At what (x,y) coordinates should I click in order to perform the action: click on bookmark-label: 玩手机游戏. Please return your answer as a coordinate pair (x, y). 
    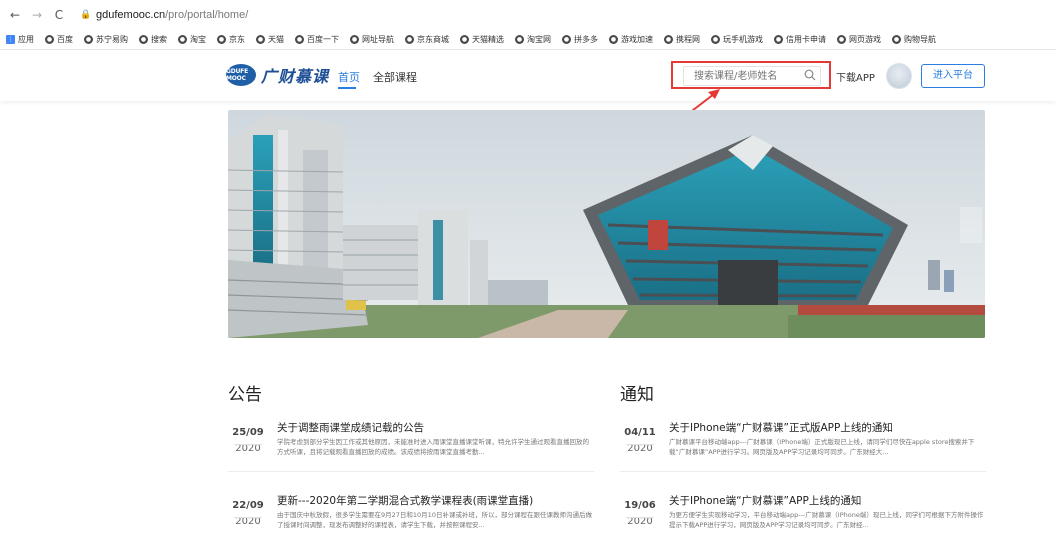
    Looking at the image, I should click on (743, 39).